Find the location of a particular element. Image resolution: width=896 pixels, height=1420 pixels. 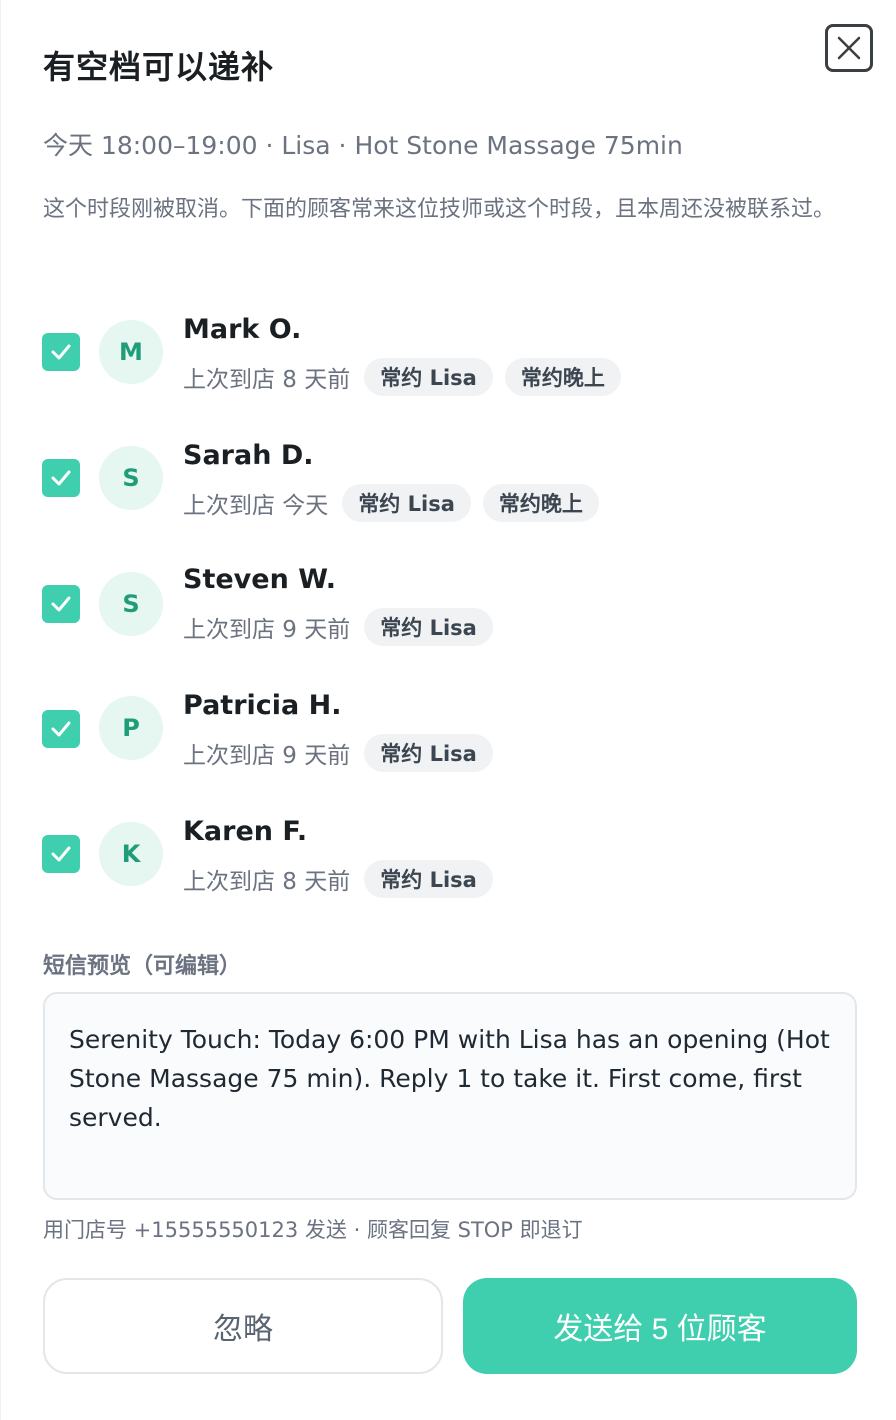

customer-meta: 上次到店 8 天前 常约 Lisa is located at coordinates (338, 879).